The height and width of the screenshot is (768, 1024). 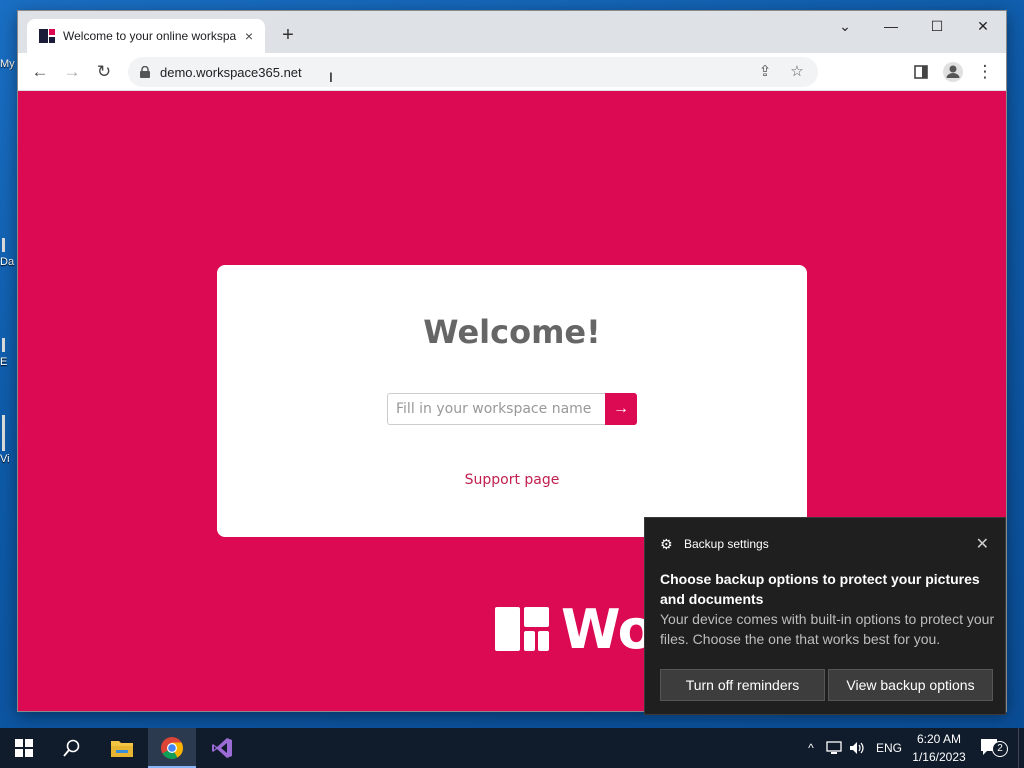 I want to click on maximize-button: ☐, so click(x=937, y=26).